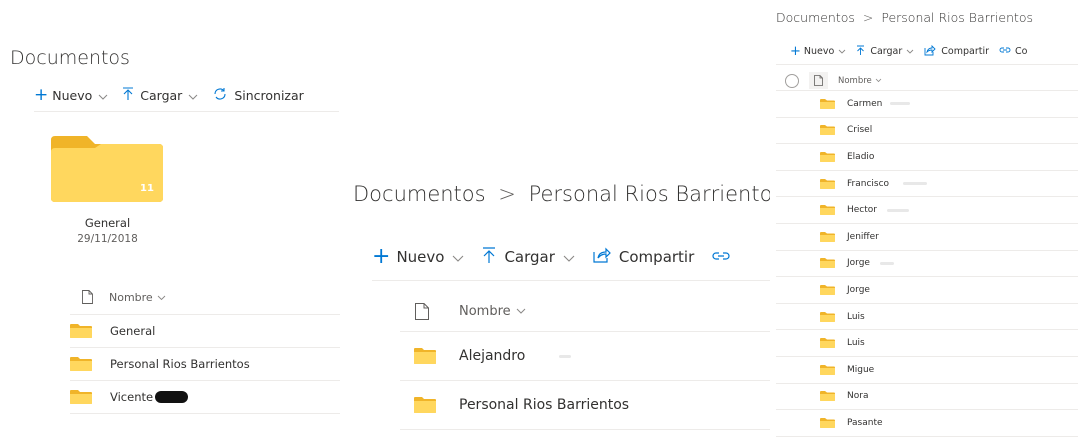 This screenshot has height=437, width=1078. What do you see at coordinates (927, 210) in the screenshot?
I see `list-item: Hector` at bounding box center [927, 210].